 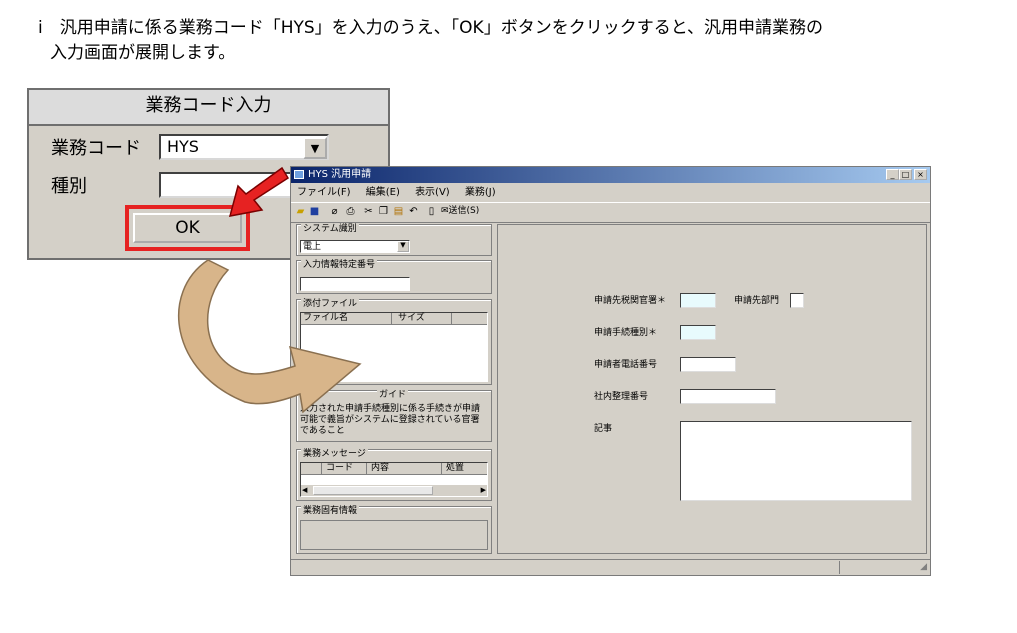 I want to click on notes-label: 記事, so click(x=603, y=429).